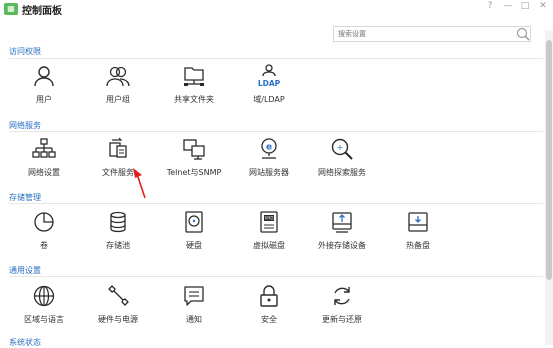  What do you see at coordinates (418, 222) in the screenshot?
I see `hot-spare-icon` at bounding box center [418, 222].